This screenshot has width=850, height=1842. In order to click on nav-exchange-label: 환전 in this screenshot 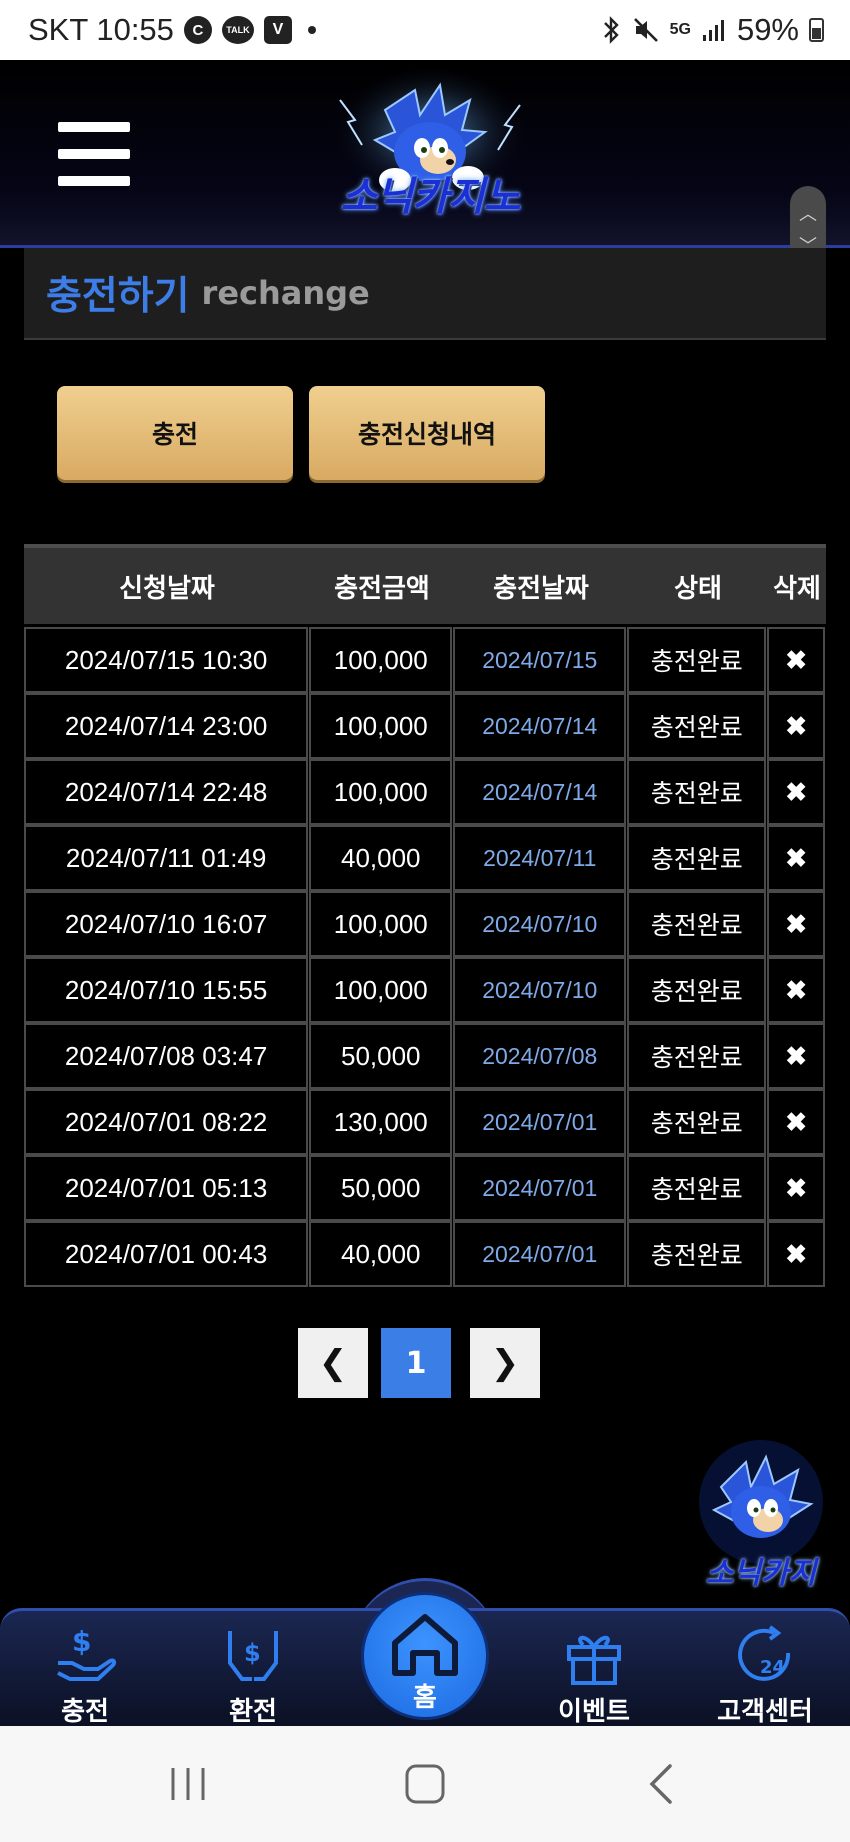, I will do `click(253, 1712)`.